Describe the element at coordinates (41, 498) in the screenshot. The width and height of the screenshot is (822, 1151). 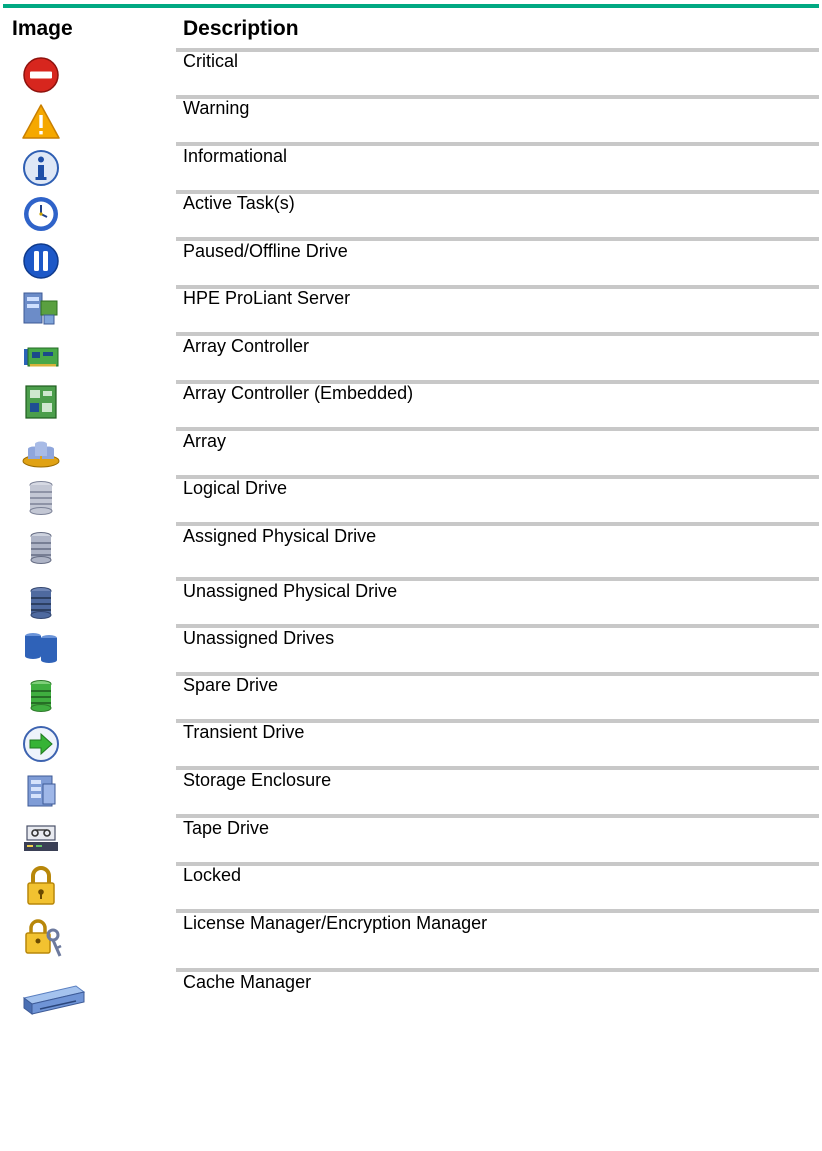
I see `logical-drive-icon` at that location.